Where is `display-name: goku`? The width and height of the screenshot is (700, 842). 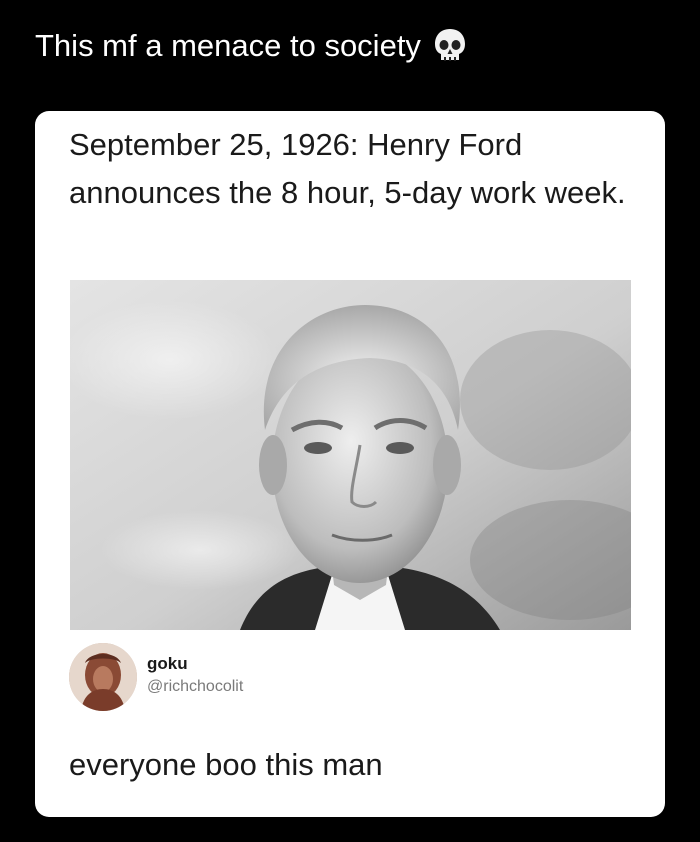 display-name: goku is located at coordinates (195, 664).